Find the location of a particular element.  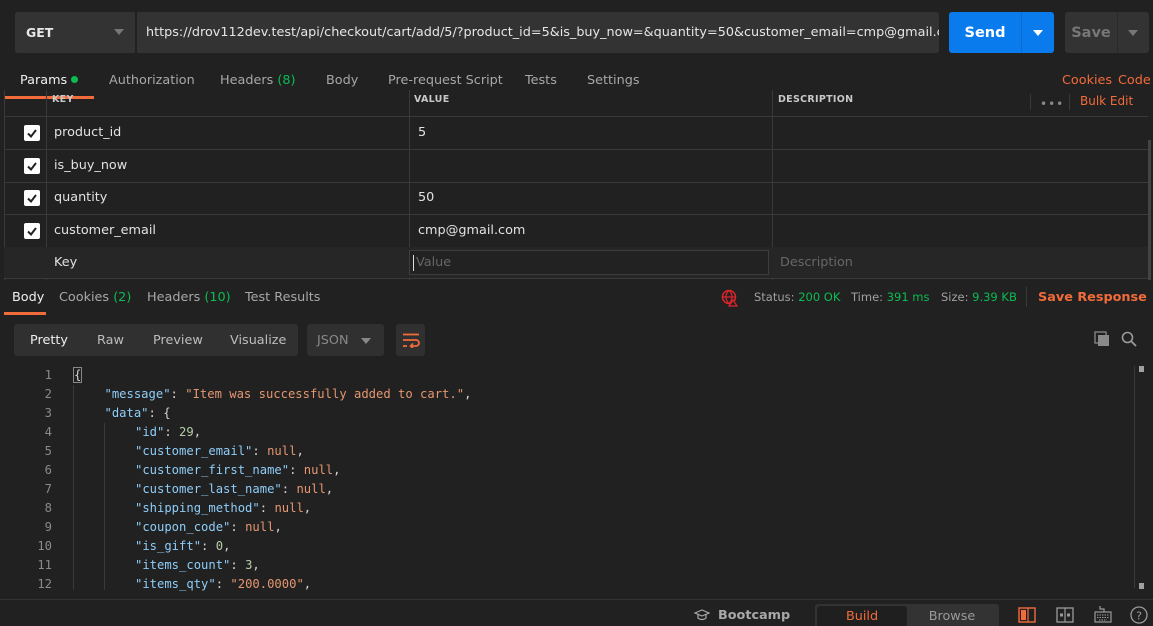

new-param-row: Key Value Description is located at coordinates (576, 263).